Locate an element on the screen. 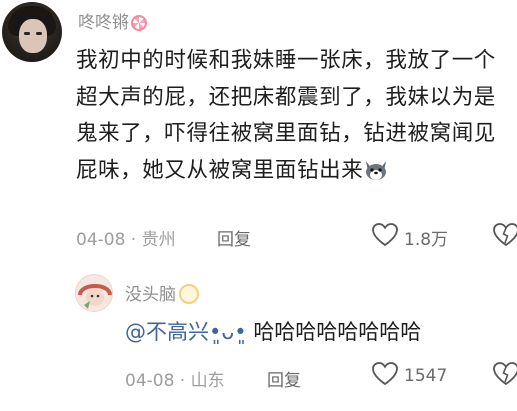 Image resolution: width=517 pixels, height=411 pixels. comment-username: 咚咚锵 is located at coordinates (112, 20).